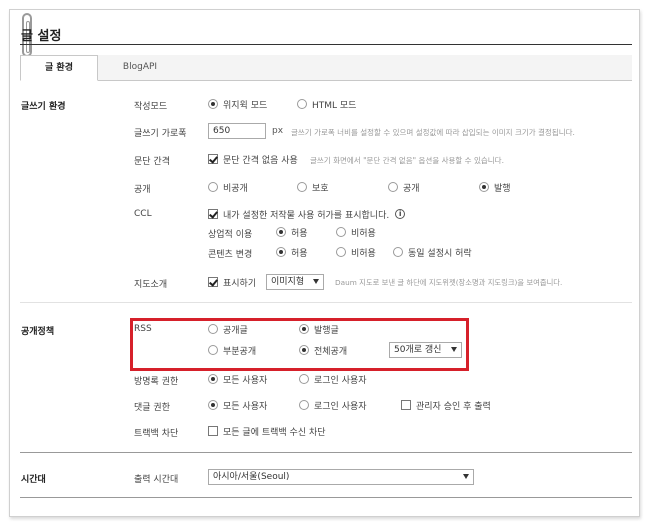 This screenshot has height=526, width=649. What do you see at coordinates (326, 44) in the screenshot?
I see `title-divider` at bounding box center [326, 44].